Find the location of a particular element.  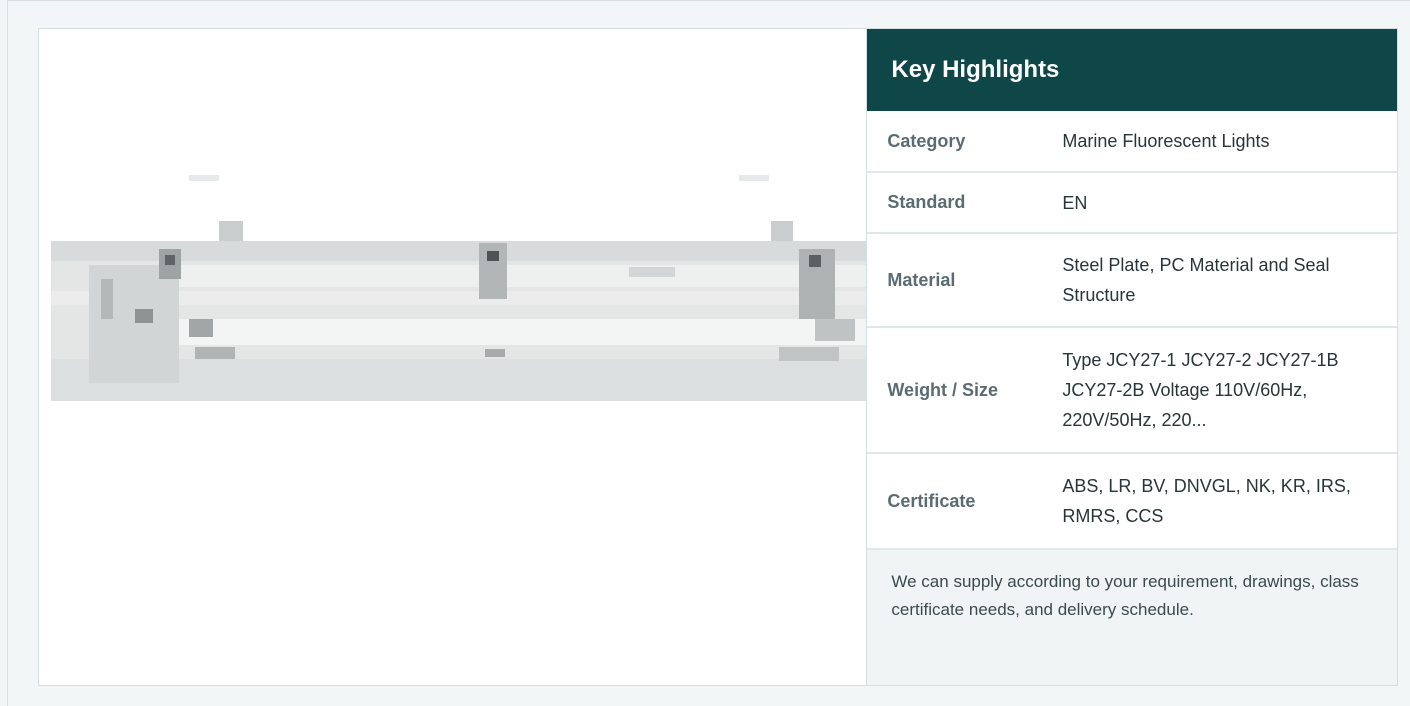

spec-label: Weight / Size is located at coordinates (943, 389).